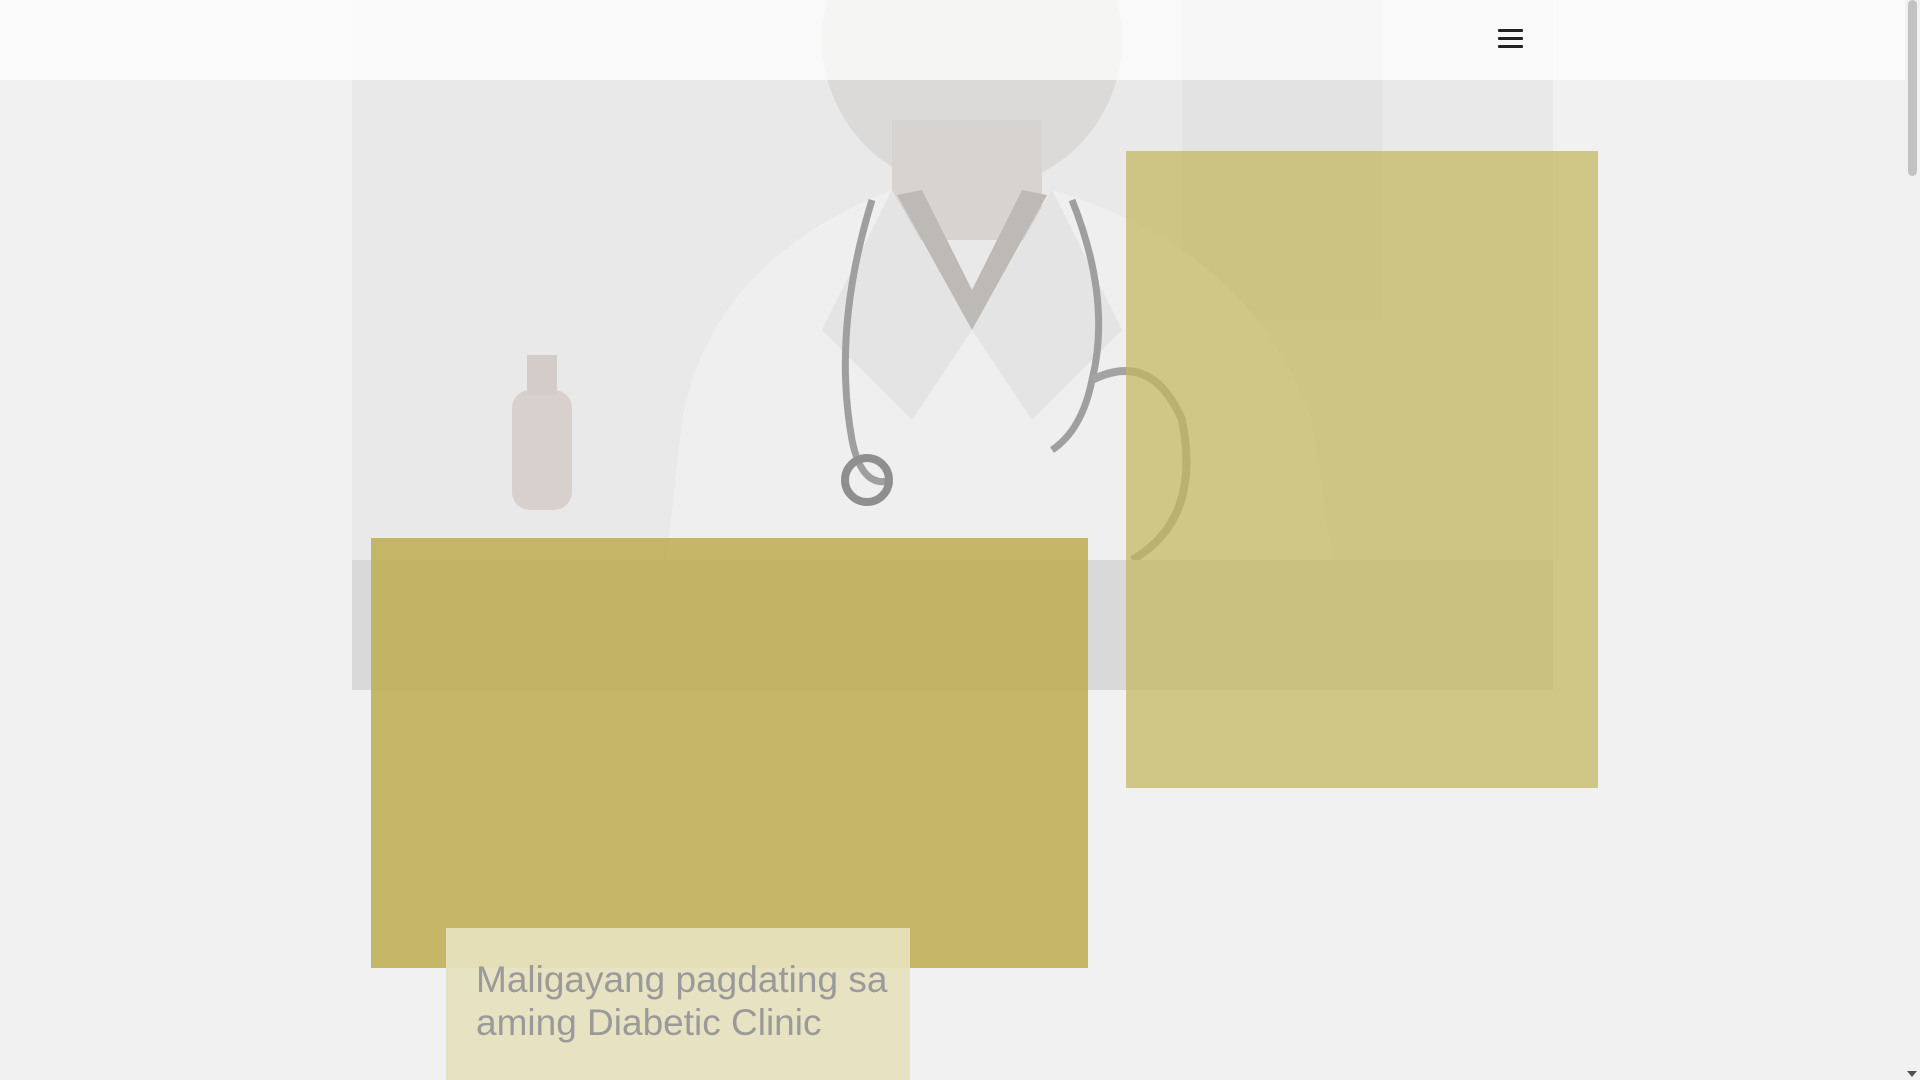  What do you see at coordinates (1511, 39) in the screenshot?
I see `hamburger-menu-icon` at bounding box center [1511, 39].